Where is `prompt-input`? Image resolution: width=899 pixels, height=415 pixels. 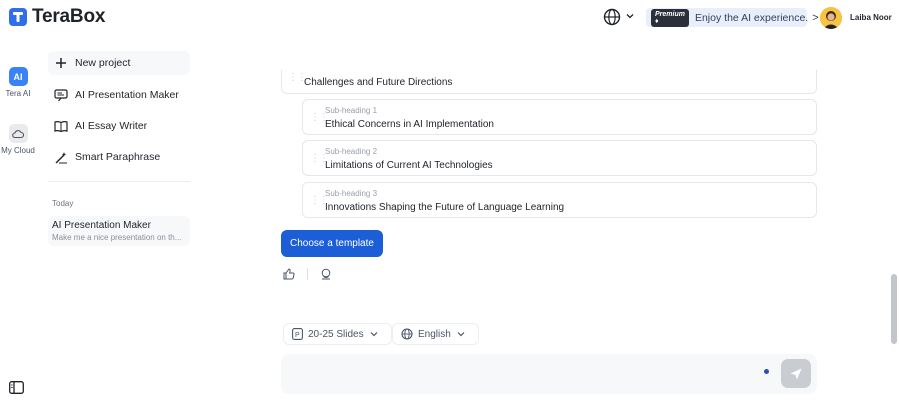
prompt-input is located at coordinates (549, 374).